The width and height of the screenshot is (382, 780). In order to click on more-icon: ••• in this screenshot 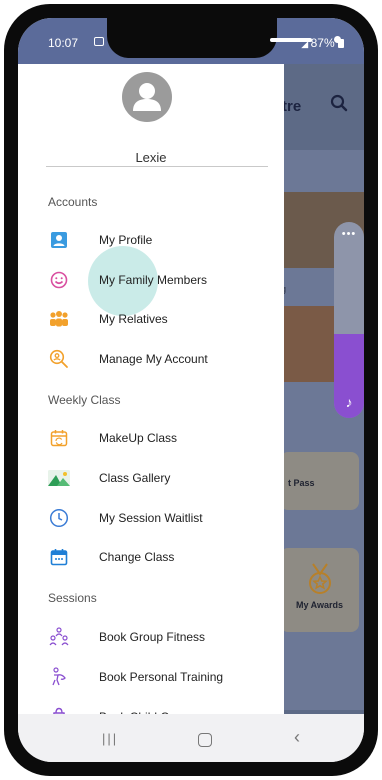, I will do `click(349, 234)`.